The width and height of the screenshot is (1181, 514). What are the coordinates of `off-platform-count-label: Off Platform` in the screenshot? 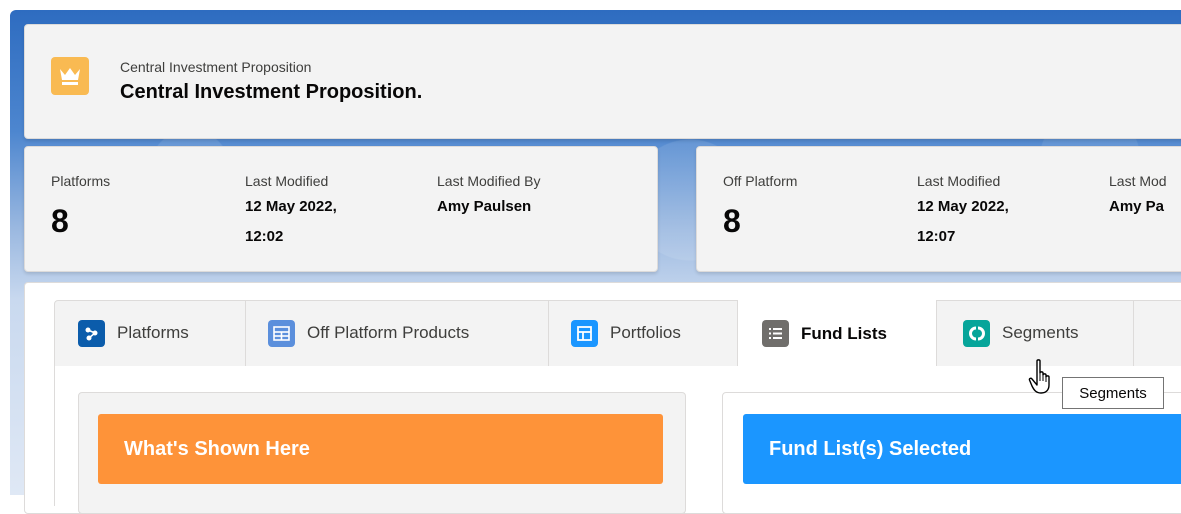 It's located at (760, 181).